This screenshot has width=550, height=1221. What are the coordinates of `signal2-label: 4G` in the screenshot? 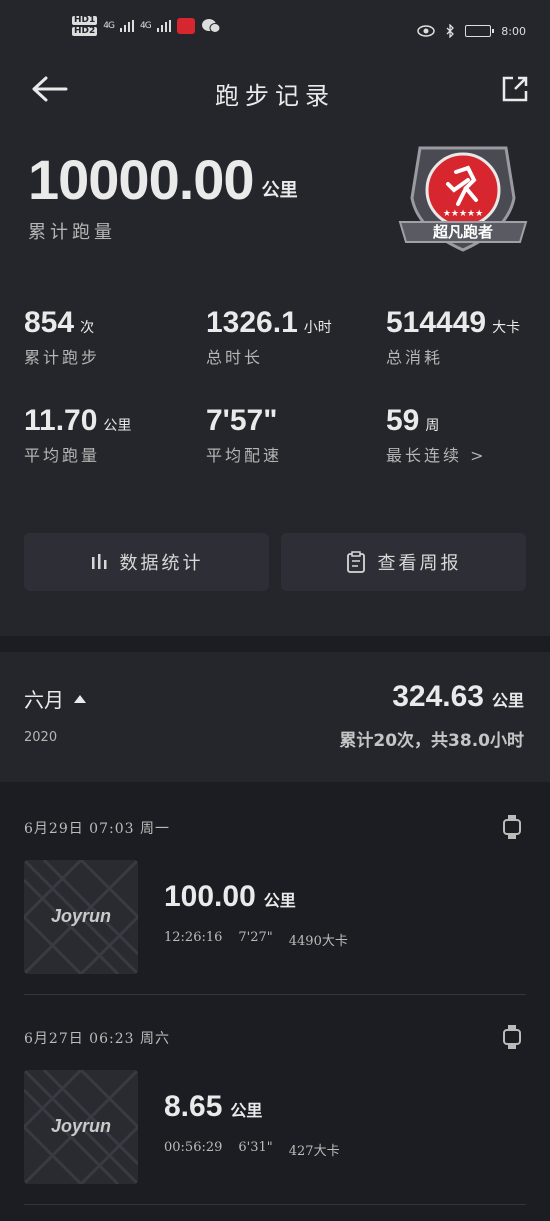 It's located at (145, 26).